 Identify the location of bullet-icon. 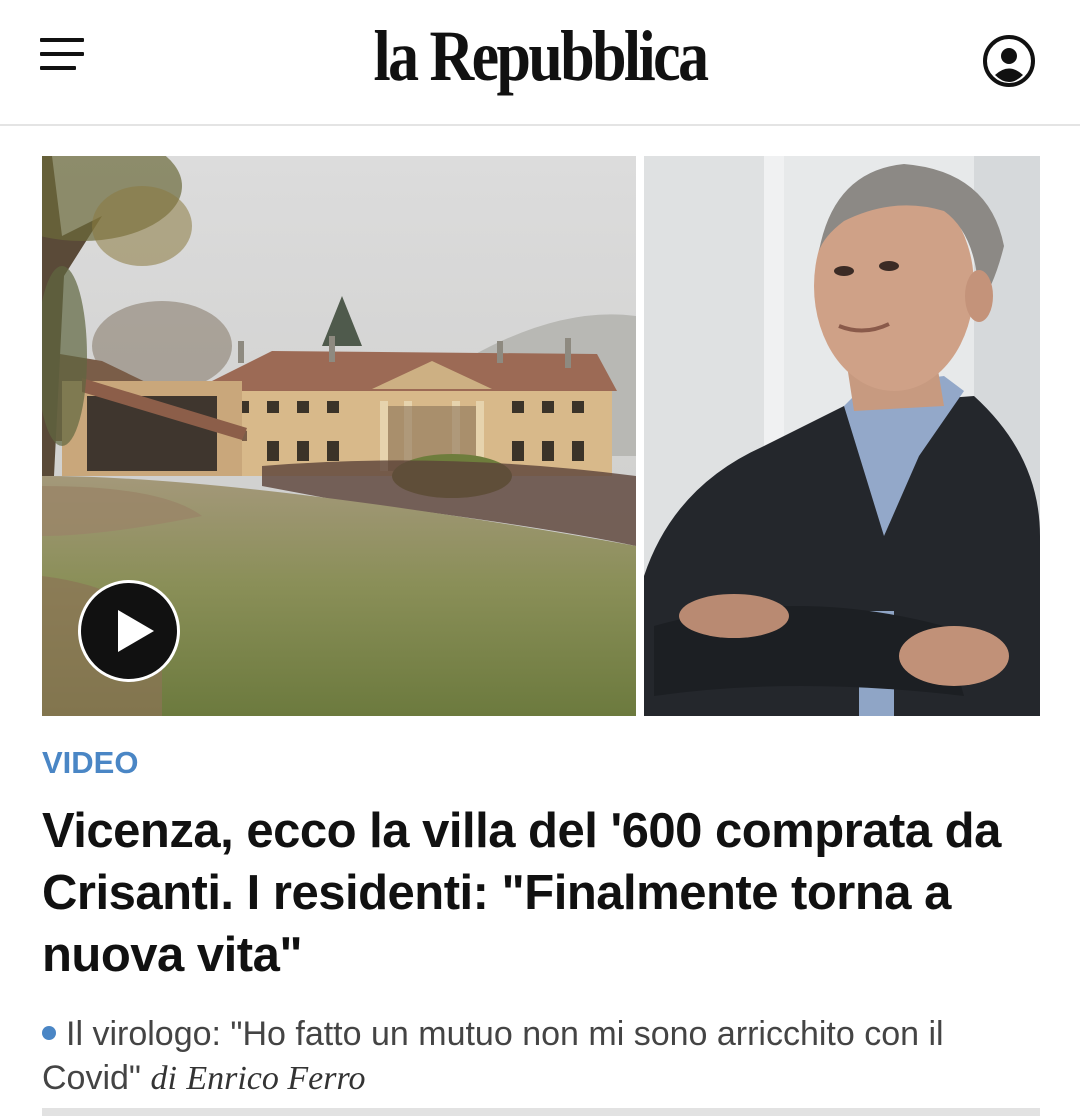
(49, 1033).